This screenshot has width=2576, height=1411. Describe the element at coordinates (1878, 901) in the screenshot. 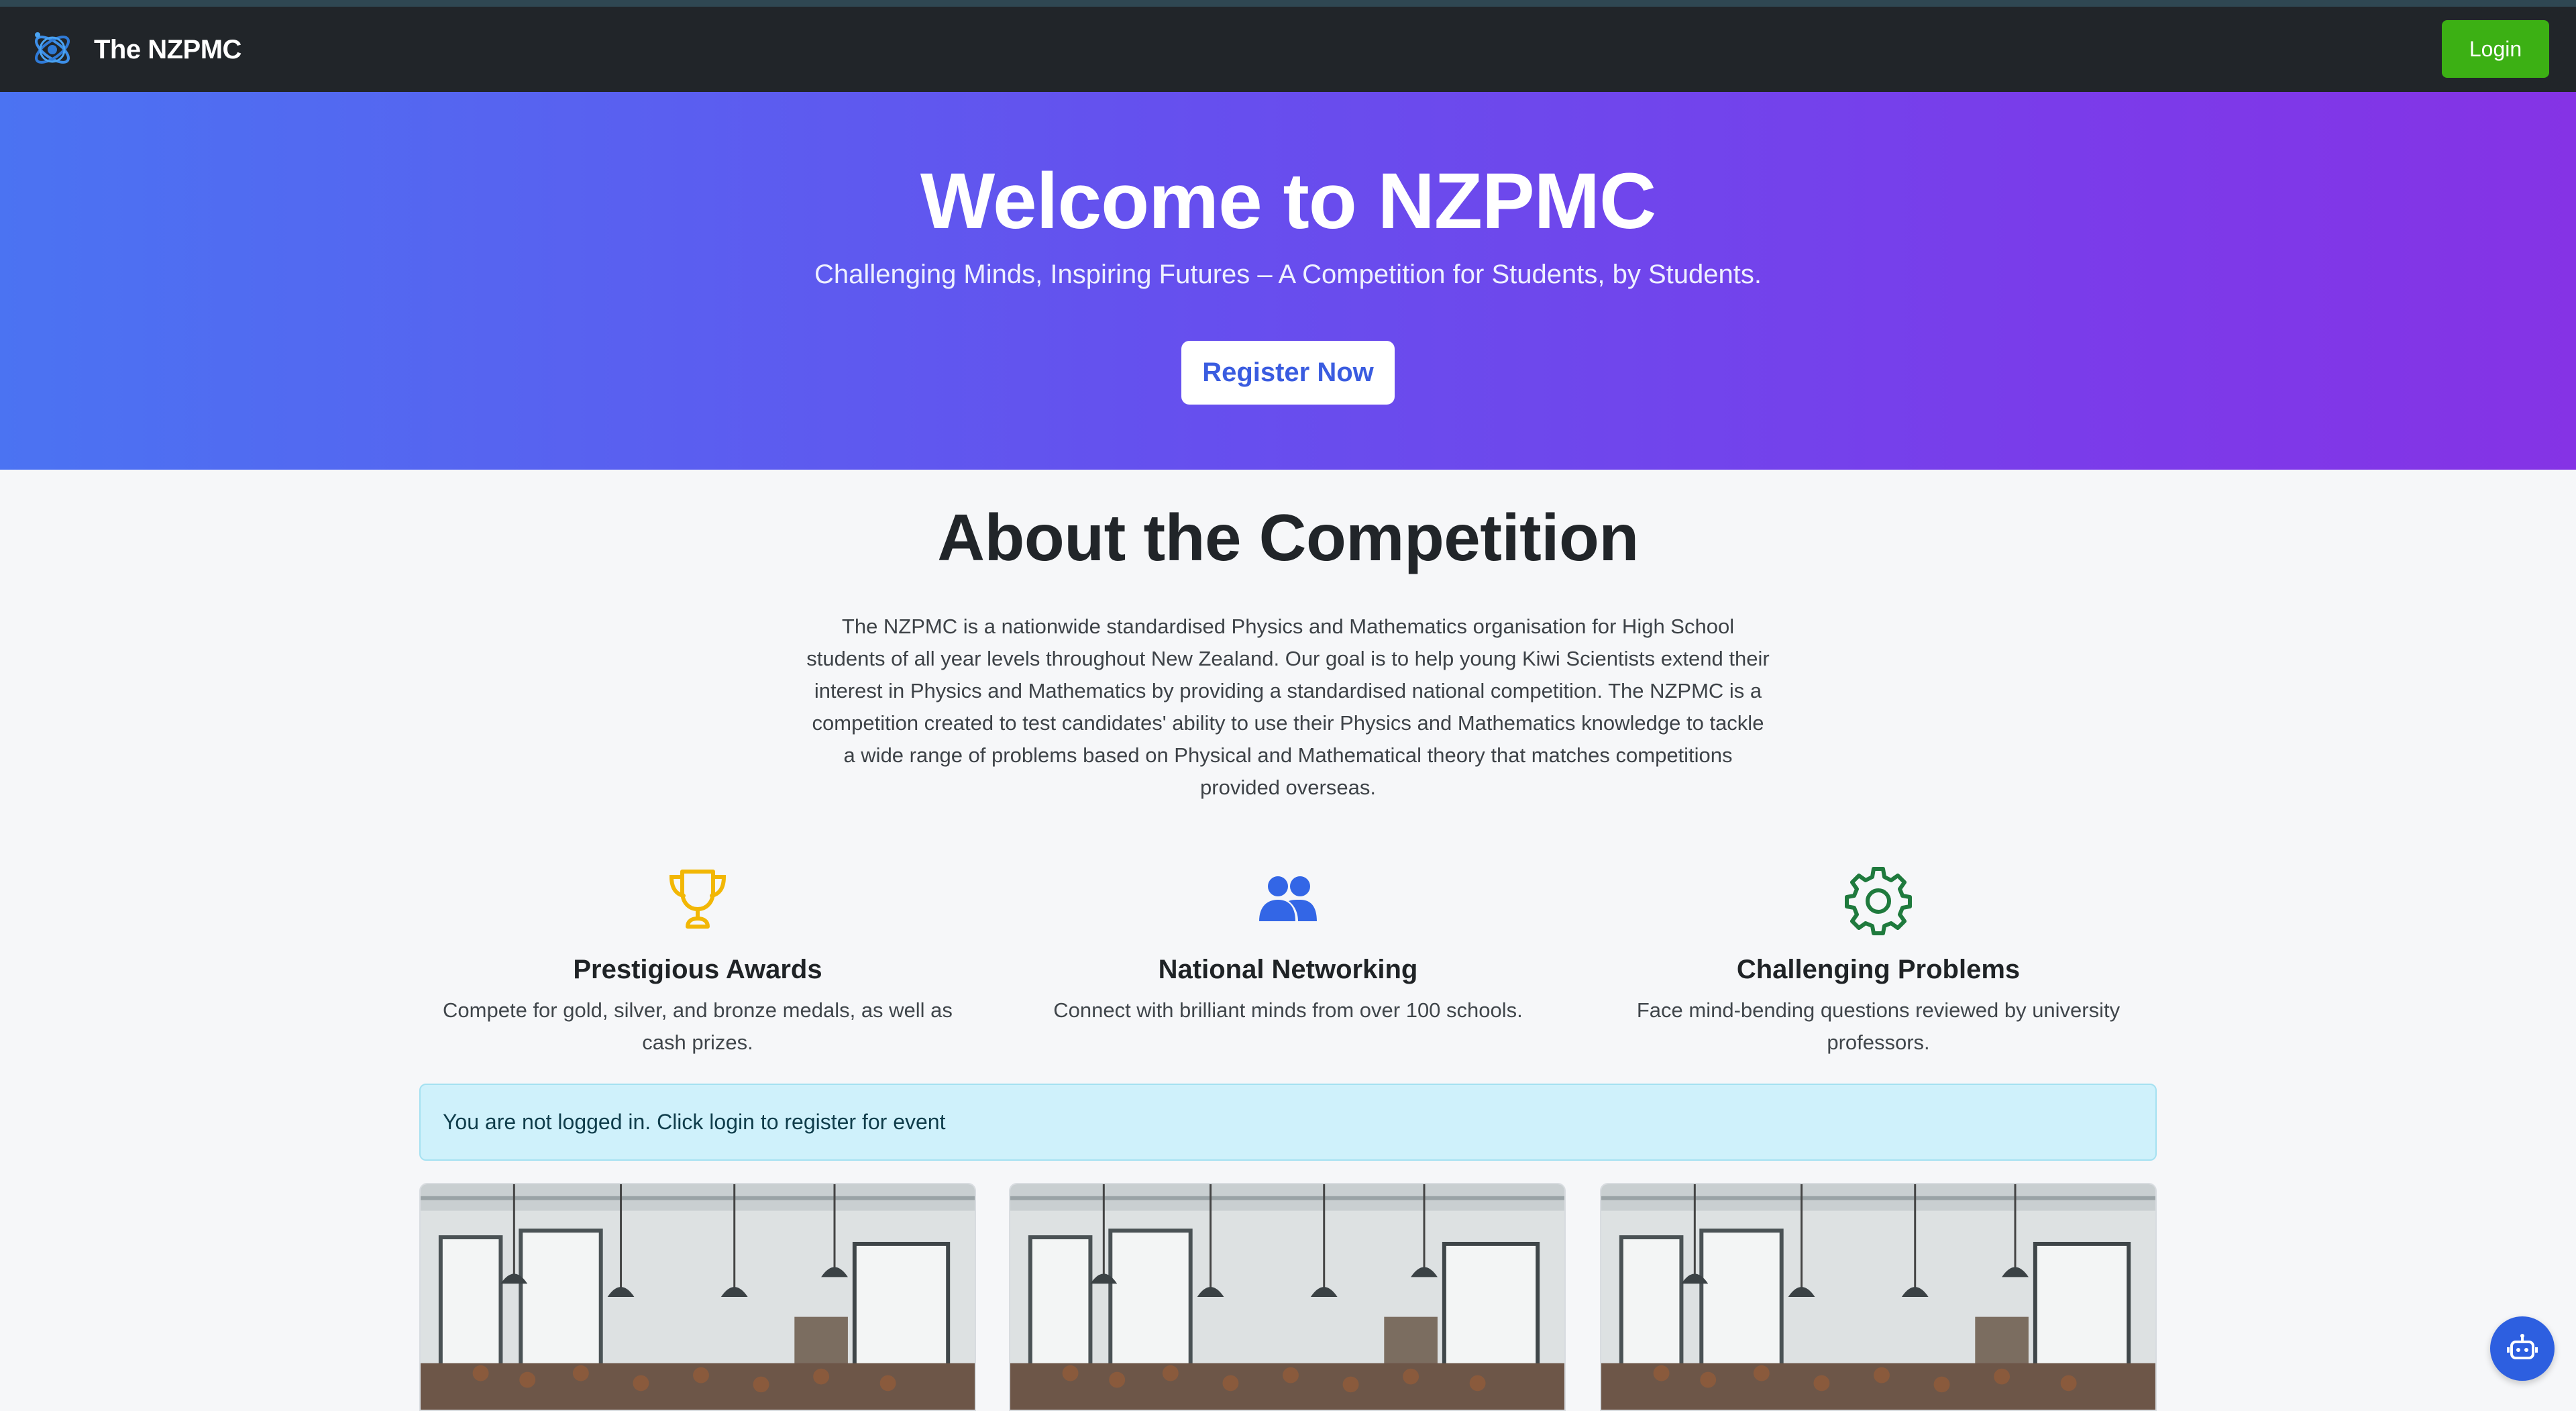

I see `gear-icon` at that location.